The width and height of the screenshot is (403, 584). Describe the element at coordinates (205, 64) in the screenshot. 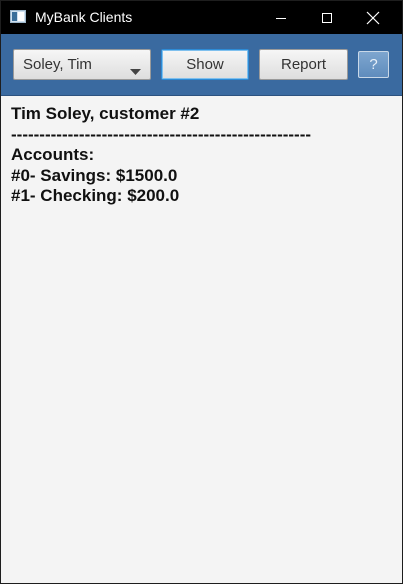

I see `show-button: Show` at that location.